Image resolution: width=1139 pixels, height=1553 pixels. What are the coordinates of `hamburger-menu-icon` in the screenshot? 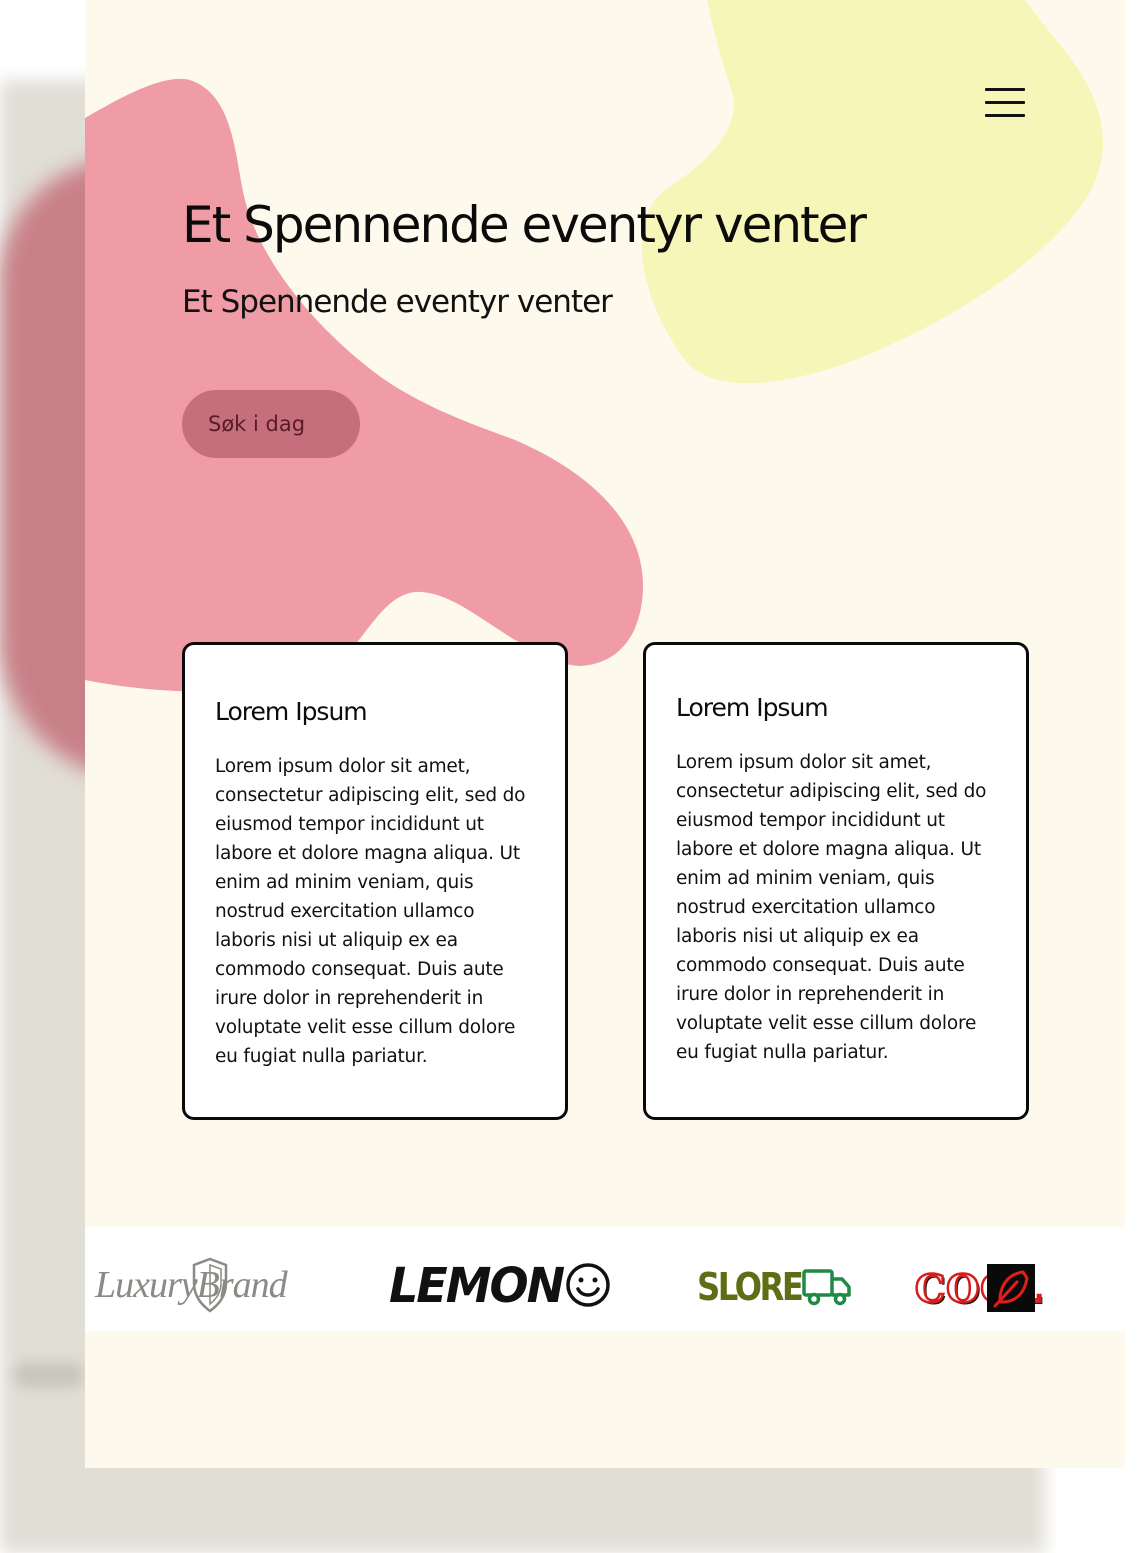 It's located at (1005, 103).